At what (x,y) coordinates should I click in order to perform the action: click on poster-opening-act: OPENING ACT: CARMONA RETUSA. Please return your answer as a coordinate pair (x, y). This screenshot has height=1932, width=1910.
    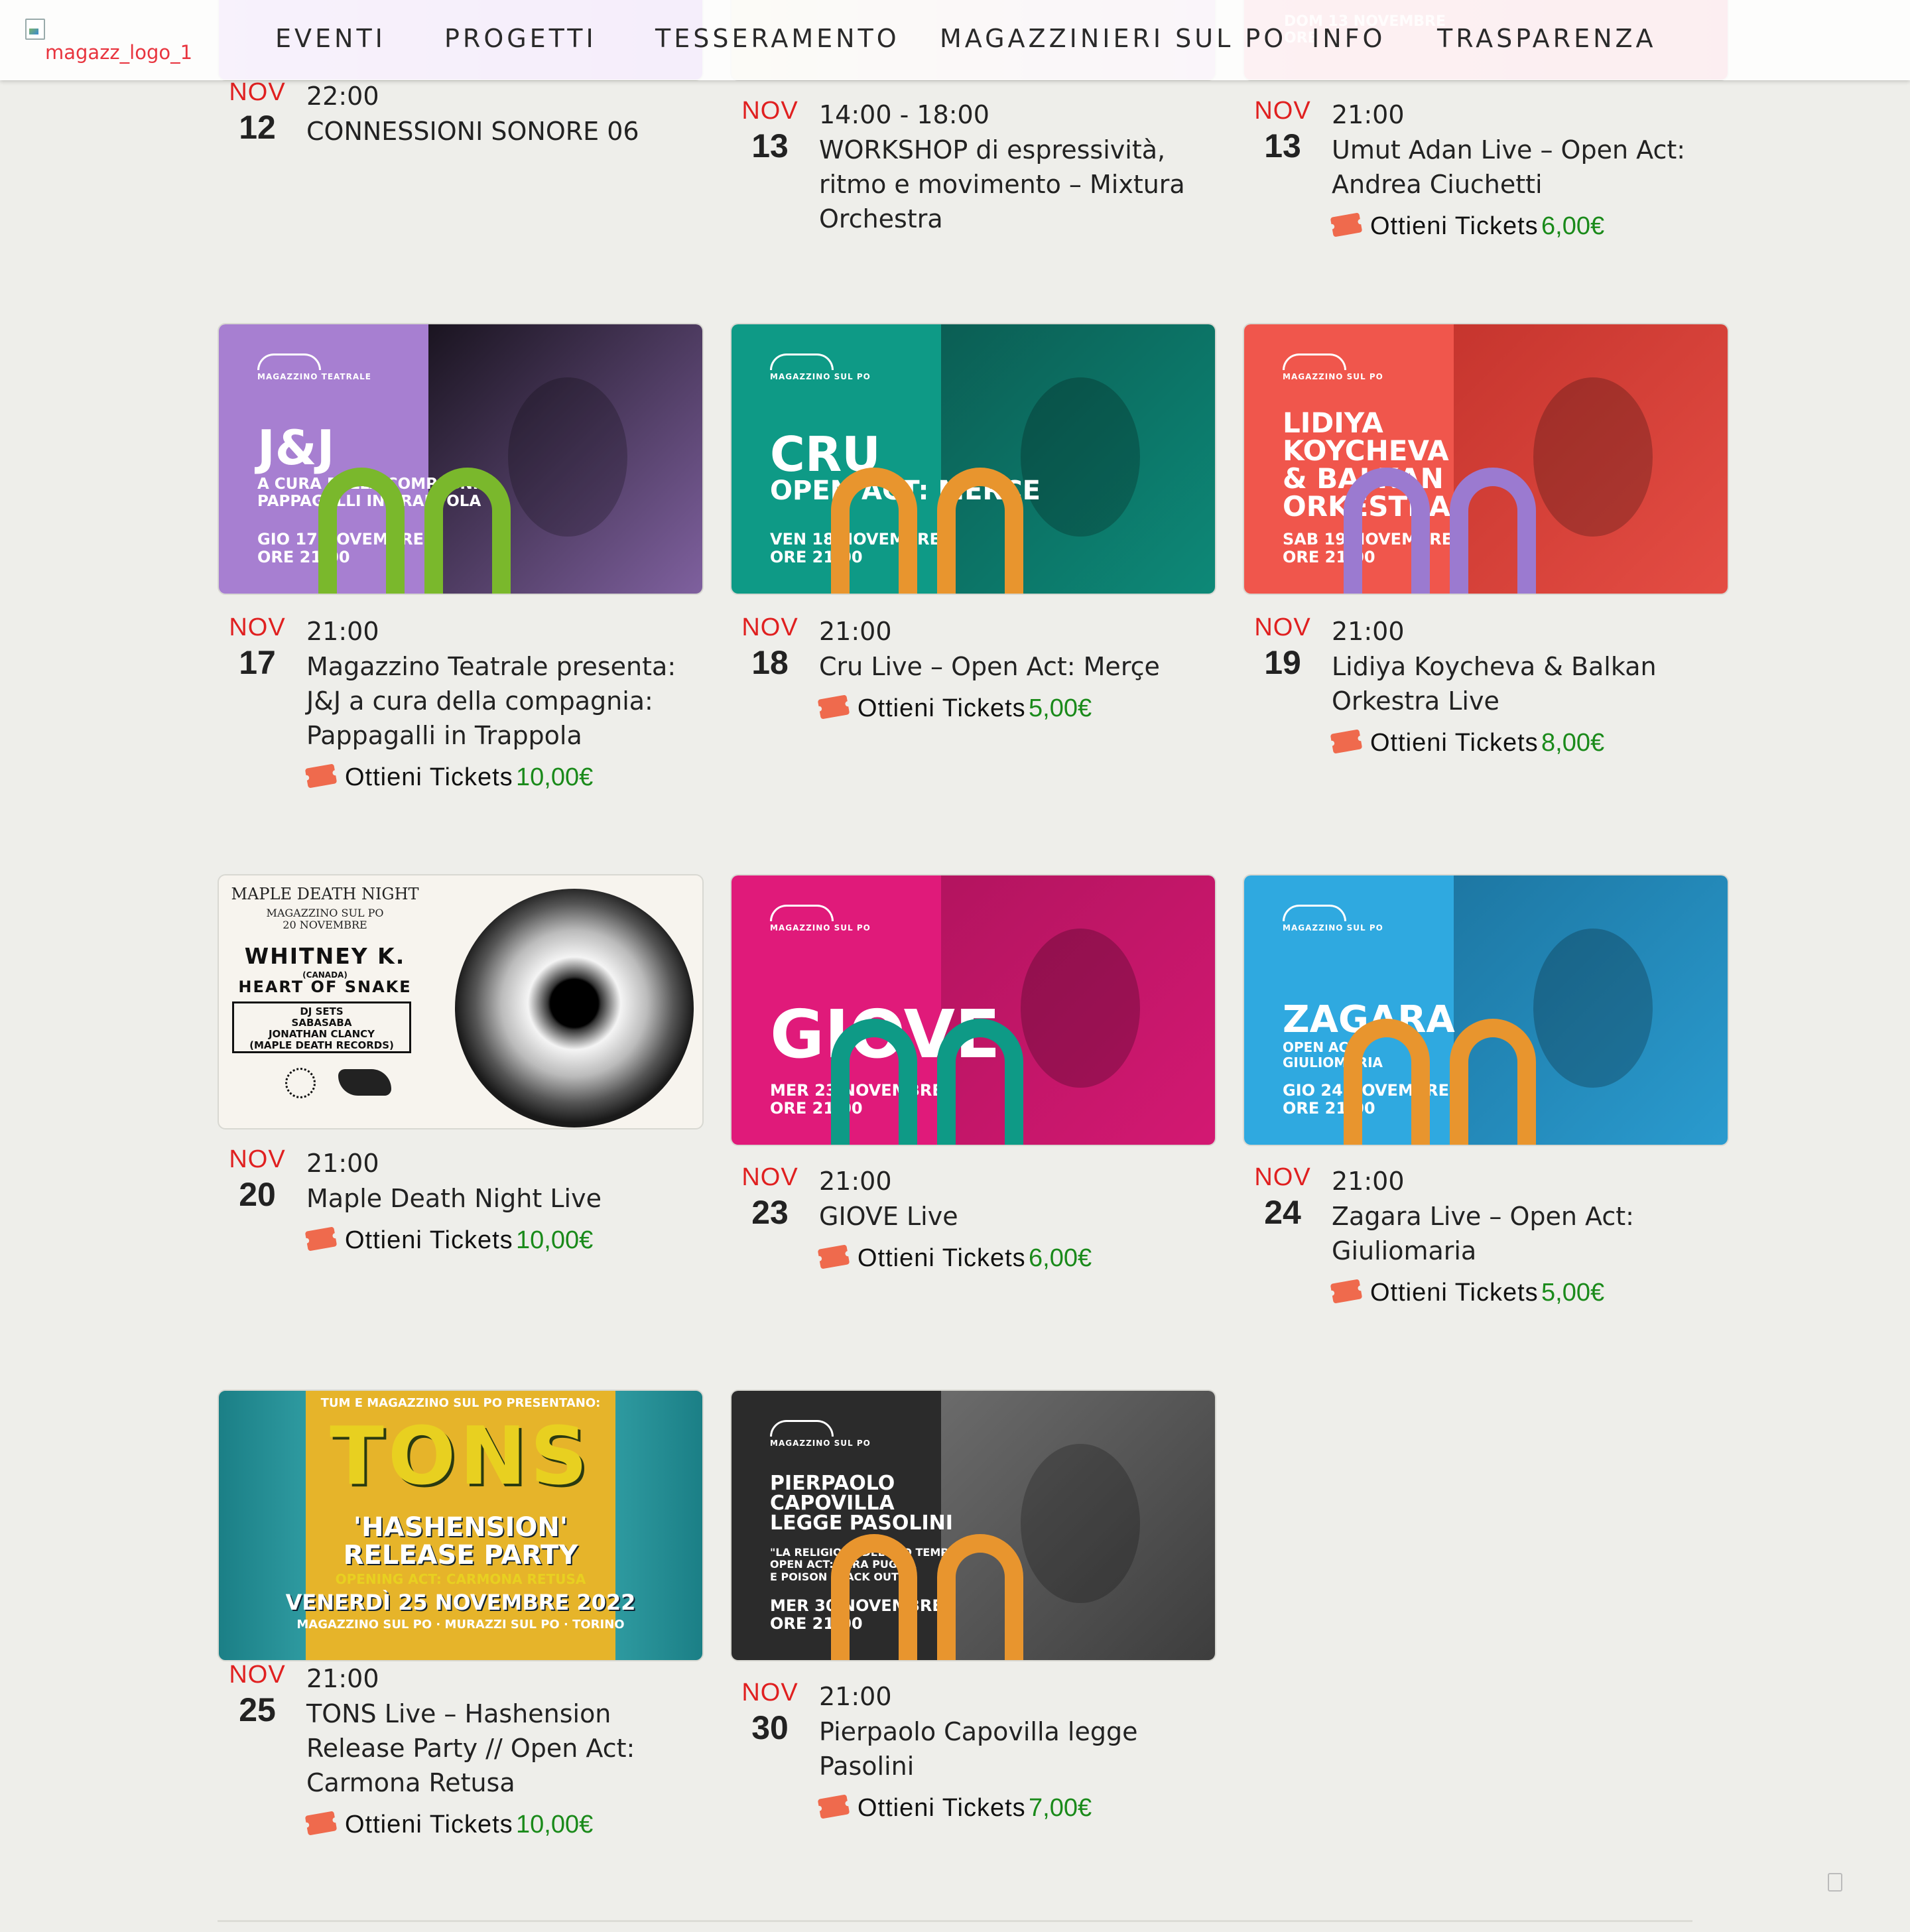
    Looking at the image, I should click on (460, 1579).